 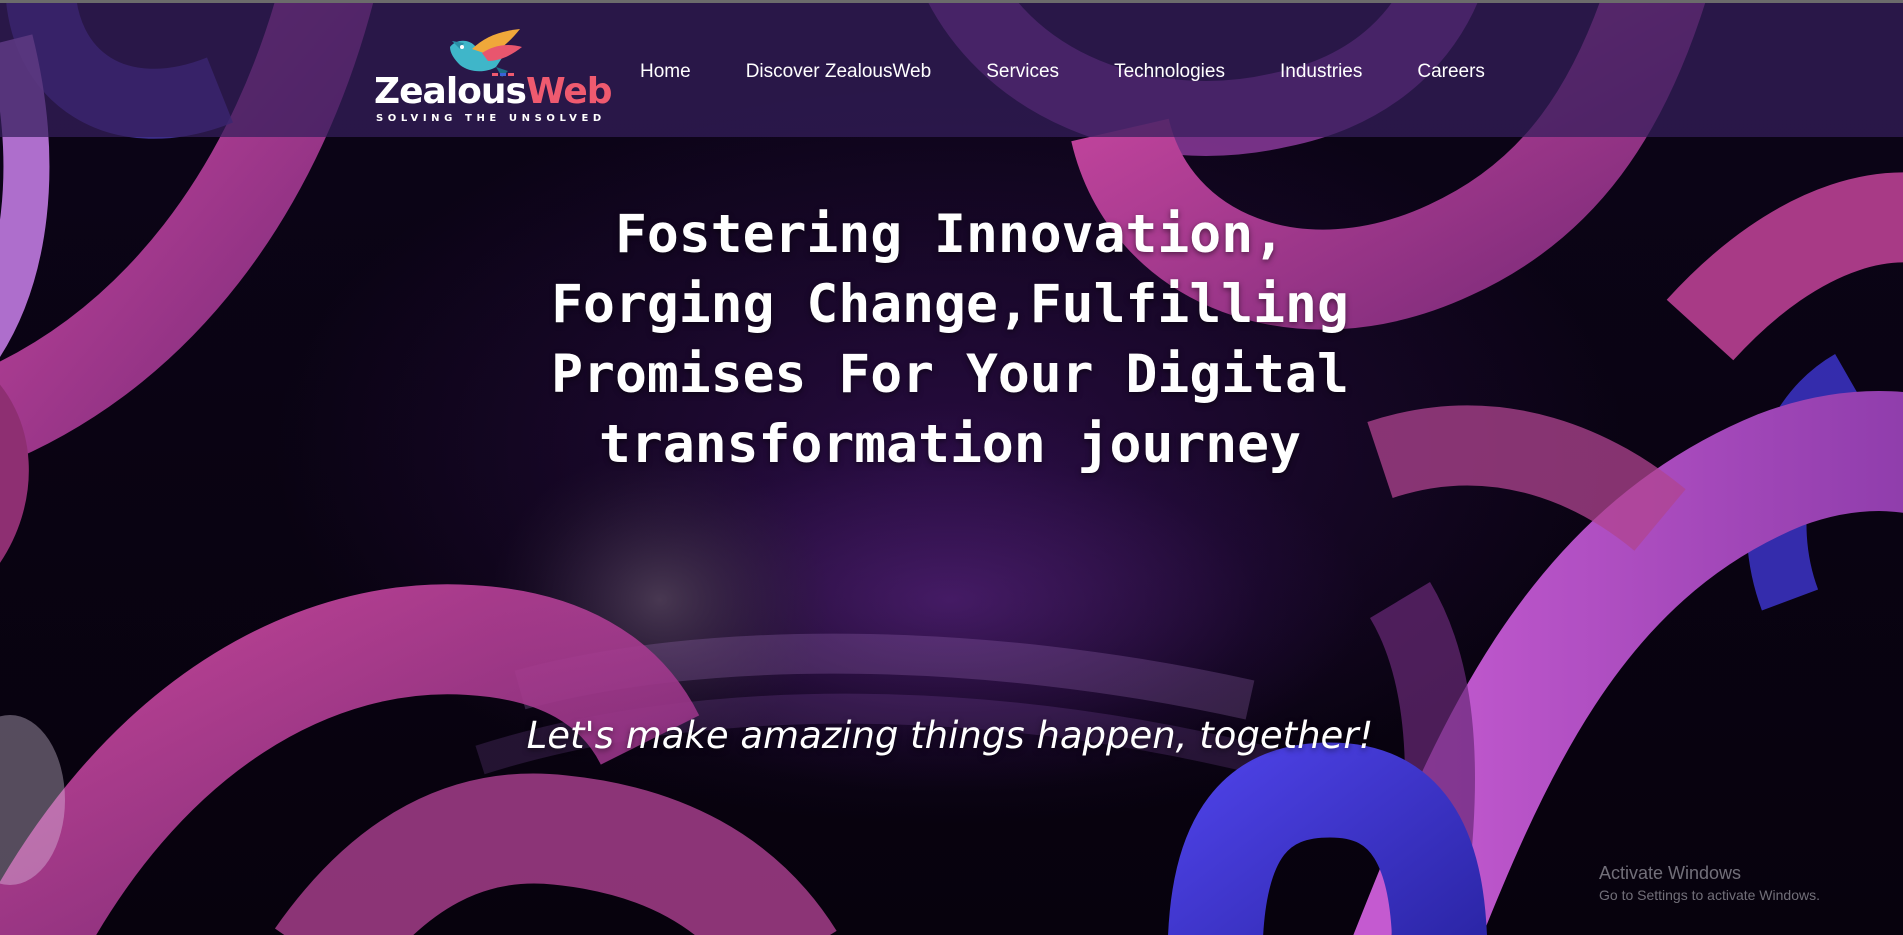 What do you see at coordinates (493, 91) in the screenshot?
I see `logo-wordmark: ZealousWeb` at bounding box center [493, 91].